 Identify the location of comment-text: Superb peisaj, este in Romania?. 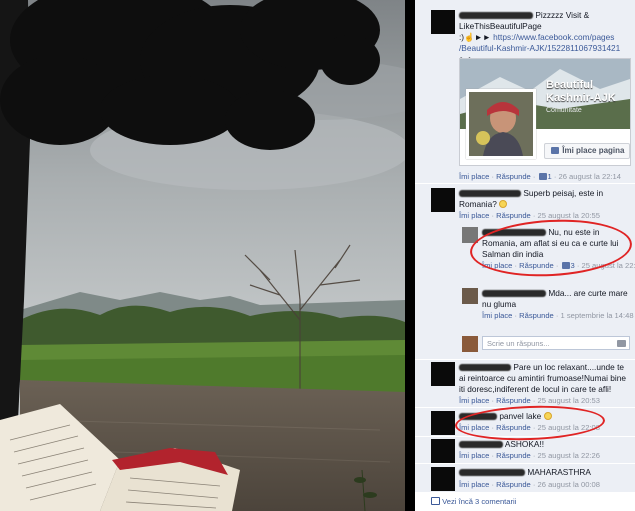
(531, 198).